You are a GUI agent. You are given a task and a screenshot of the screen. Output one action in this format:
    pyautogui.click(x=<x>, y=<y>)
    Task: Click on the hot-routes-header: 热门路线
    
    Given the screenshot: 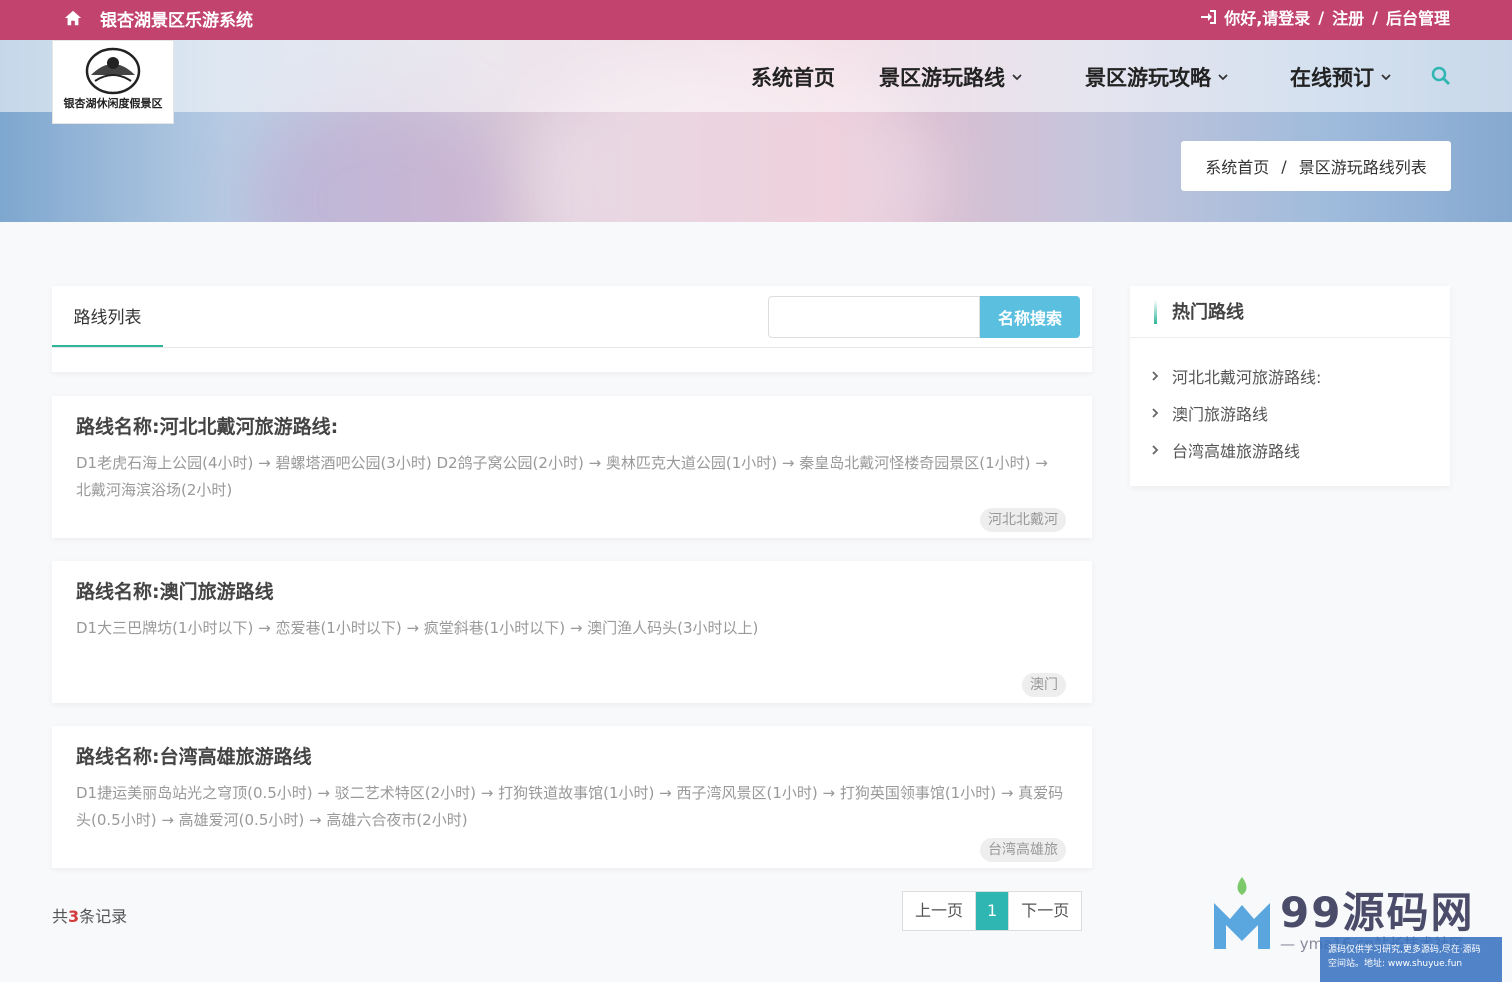 What is the action you would take?
    pyautogui.click(x=1290, y=312)
    